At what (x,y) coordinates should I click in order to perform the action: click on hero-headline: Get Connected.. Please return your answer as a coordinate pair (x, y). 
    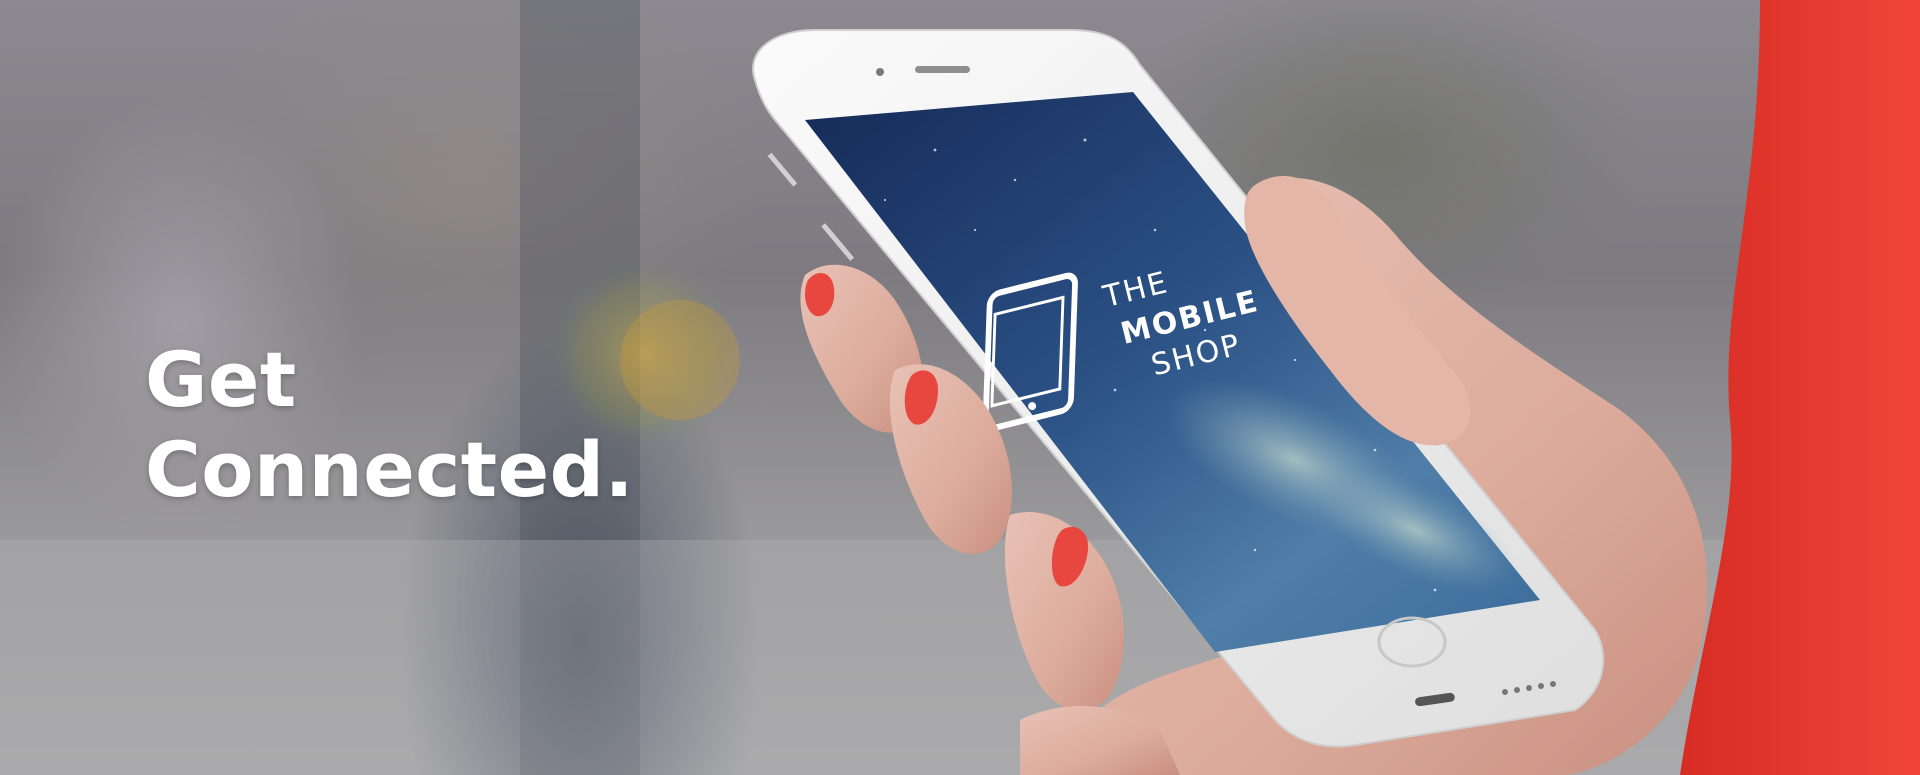
    Looking at the image, I should click on (389, 425).